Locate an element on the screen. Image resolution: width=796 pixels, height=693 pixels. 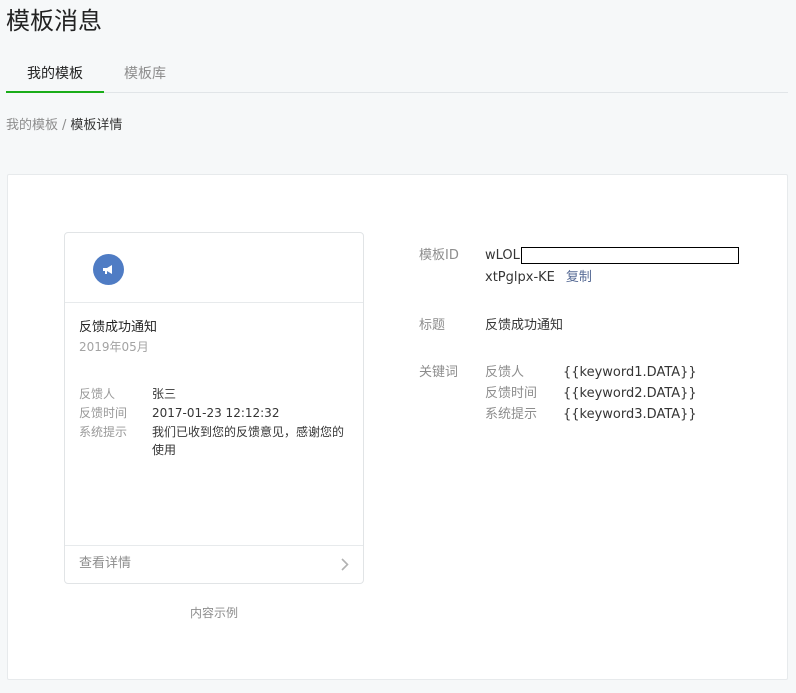
message-field-row: 反馈时间 2017-01-23 12:12:32 is located at coordinates (219, 413).